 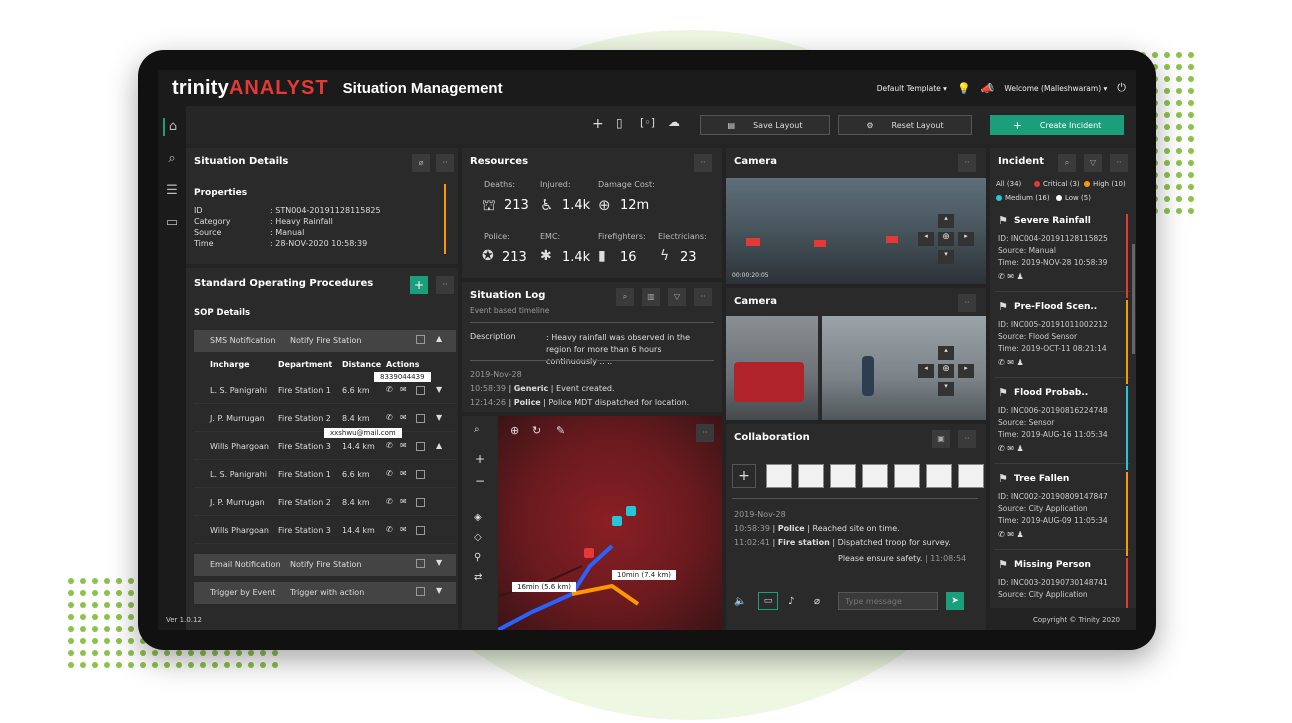 I want to click on resources-collapse-button: ··, so click(x=703, y=163).